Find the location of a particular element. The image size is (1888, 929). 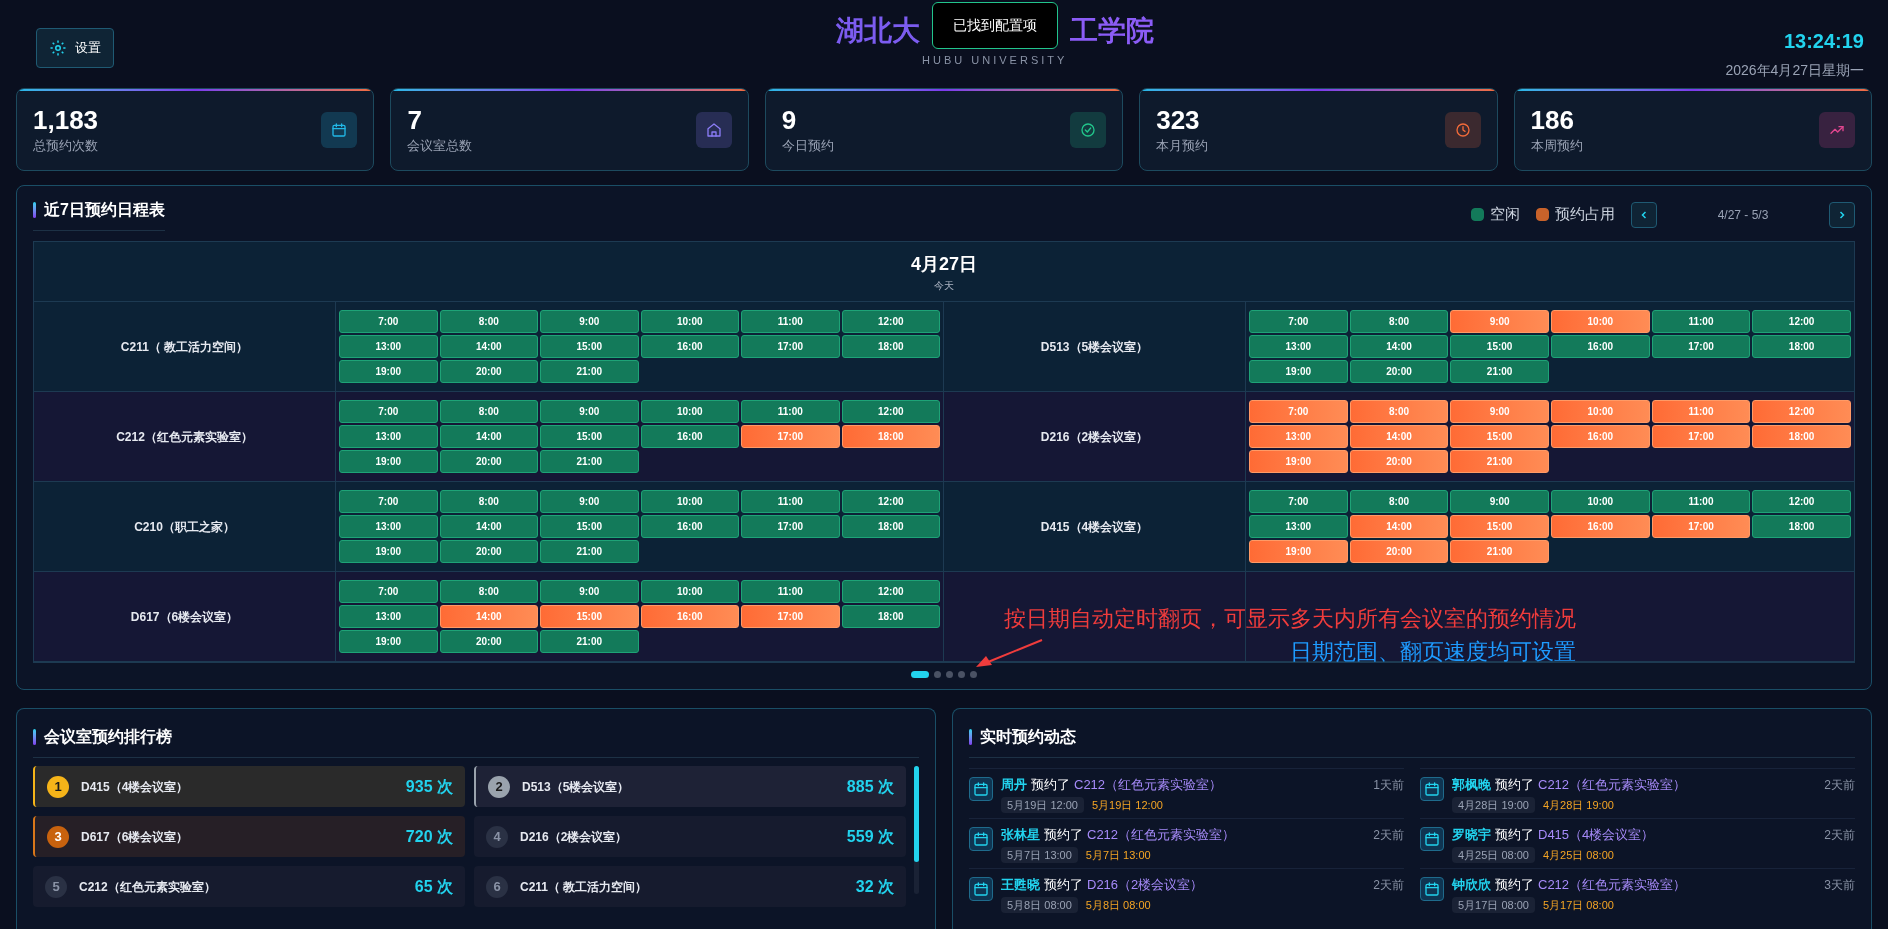

settings-icon is located at coordinates (58, 48).